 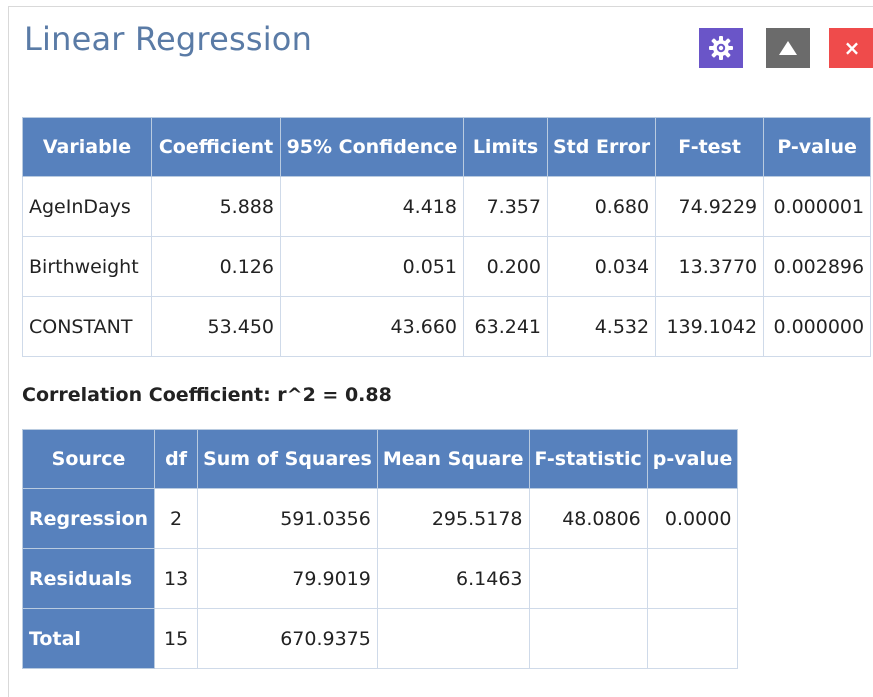 What do you see at coordinates (216, 206) in the screenshot?
I see `coefficient-cell: 5.888` at bounding box center [216, 206].